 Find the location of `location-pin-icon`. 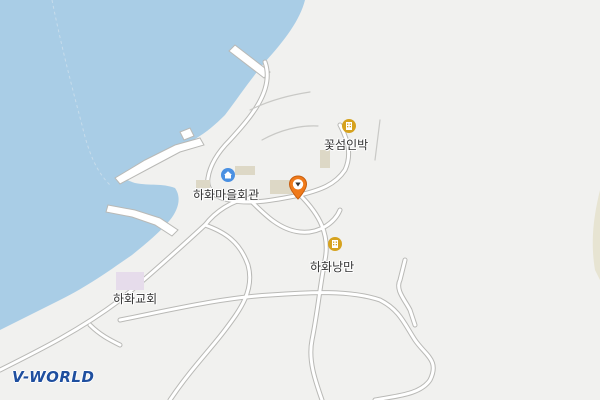

location-pin-icon is located at coordinates (298, 190).